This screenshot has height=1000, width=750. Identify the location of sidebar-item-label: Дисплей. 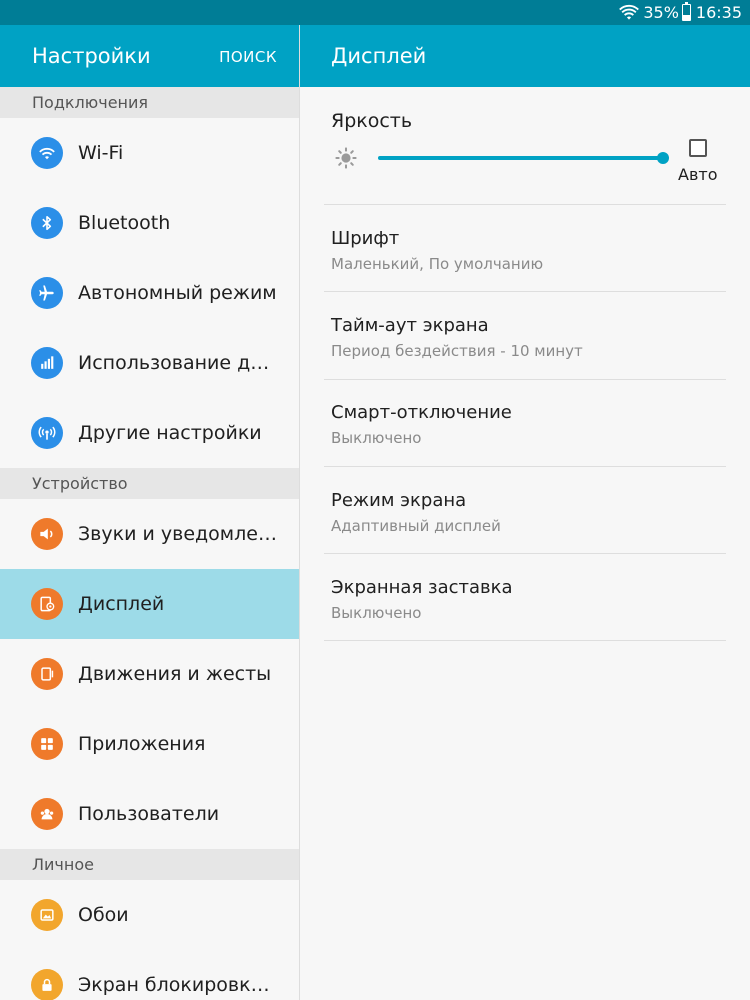
(121, 604).